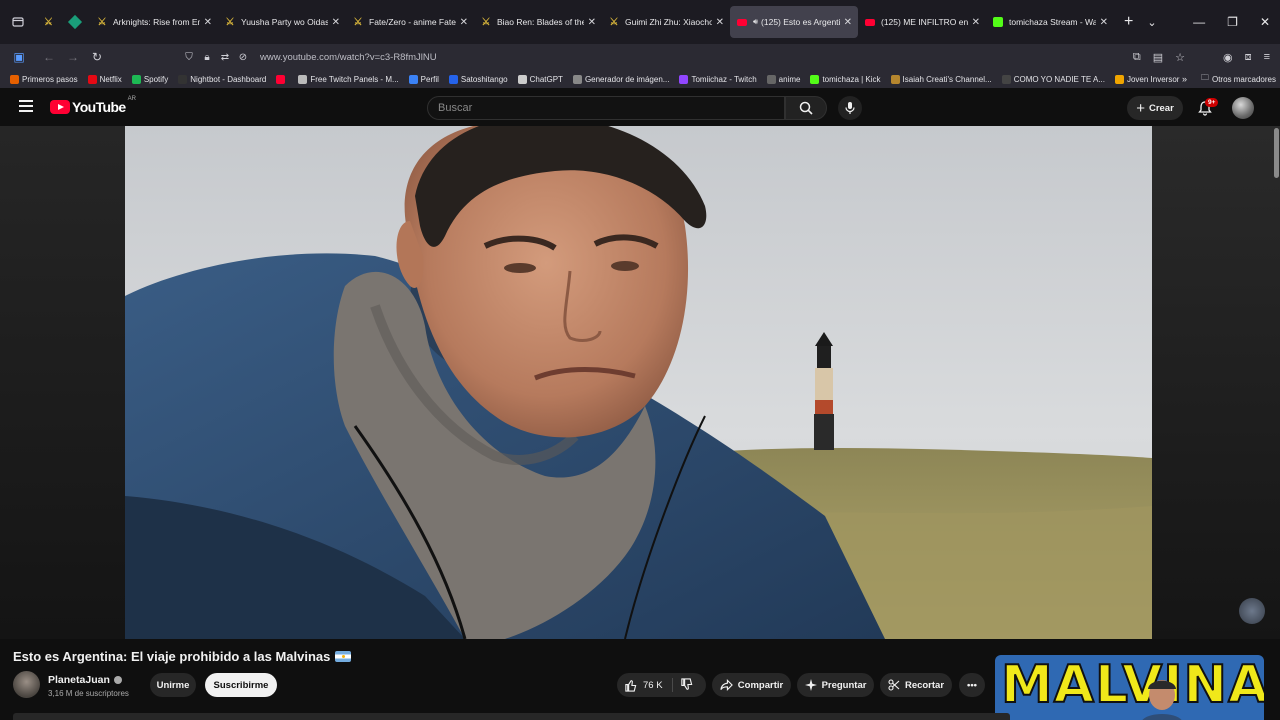 The image size is (1280, 720). What do you see at coordinates (1140, 108) in the screenshot?
I see `plus-icon: +` at bounding box center [1140, 108].